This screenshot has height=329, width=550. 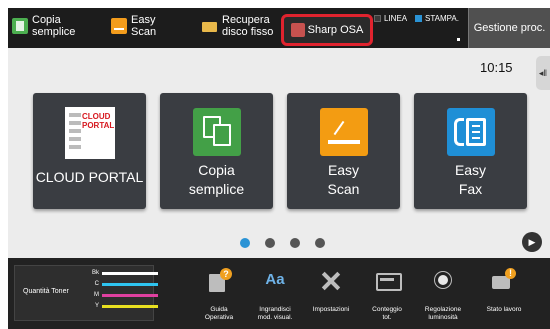 What do you see at coordinates (396, 18) in the screenshot?
I see `line-status-label: LINEA` at bounding box center [396, 18].